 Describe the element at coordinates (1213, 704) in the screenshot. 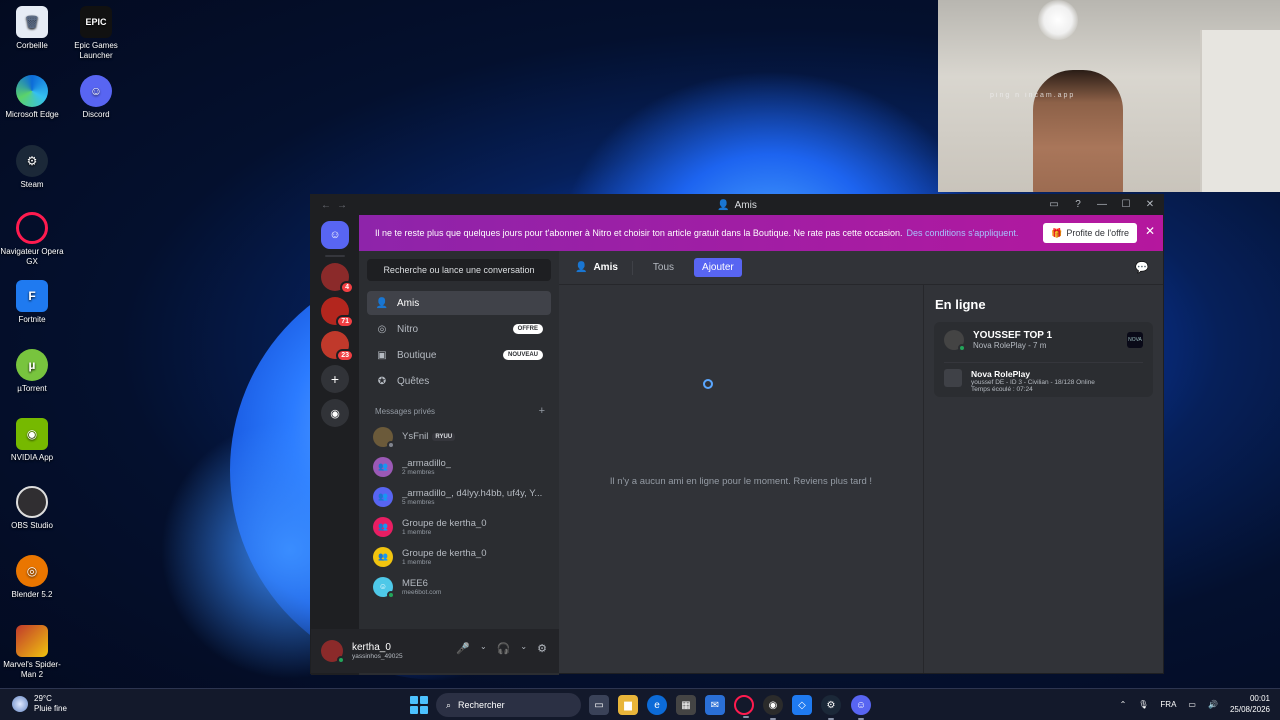

I see `volume-icon: 🔊` at that location.